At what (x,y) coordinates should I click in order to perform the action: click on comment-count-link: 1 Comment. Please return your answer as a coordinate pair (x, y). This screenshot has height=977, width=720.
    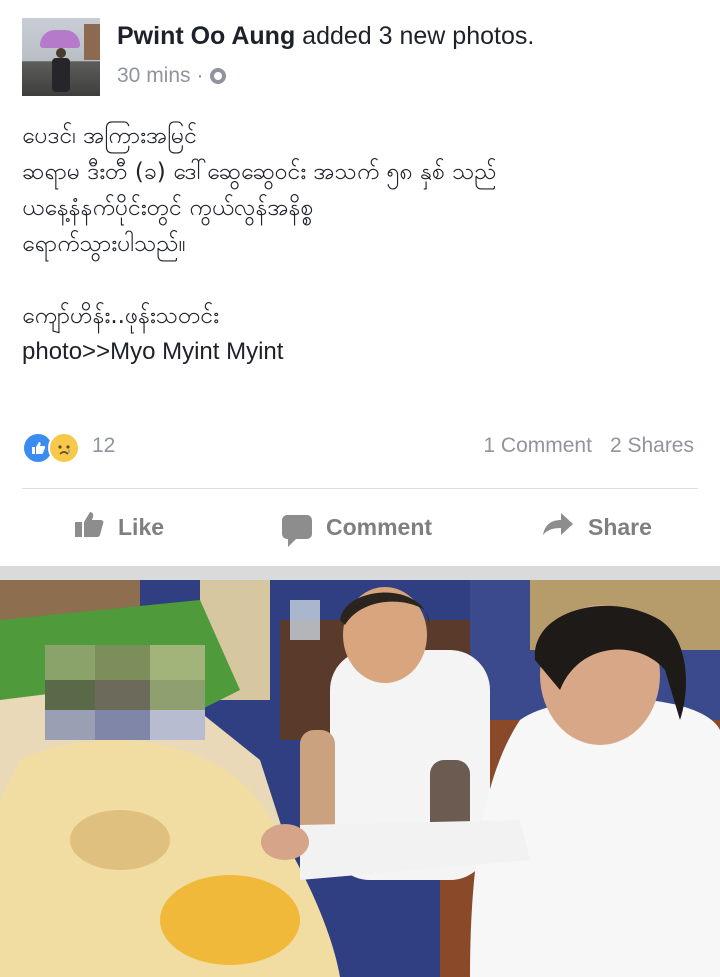
    Looking at the image, I should click on (537, 445).